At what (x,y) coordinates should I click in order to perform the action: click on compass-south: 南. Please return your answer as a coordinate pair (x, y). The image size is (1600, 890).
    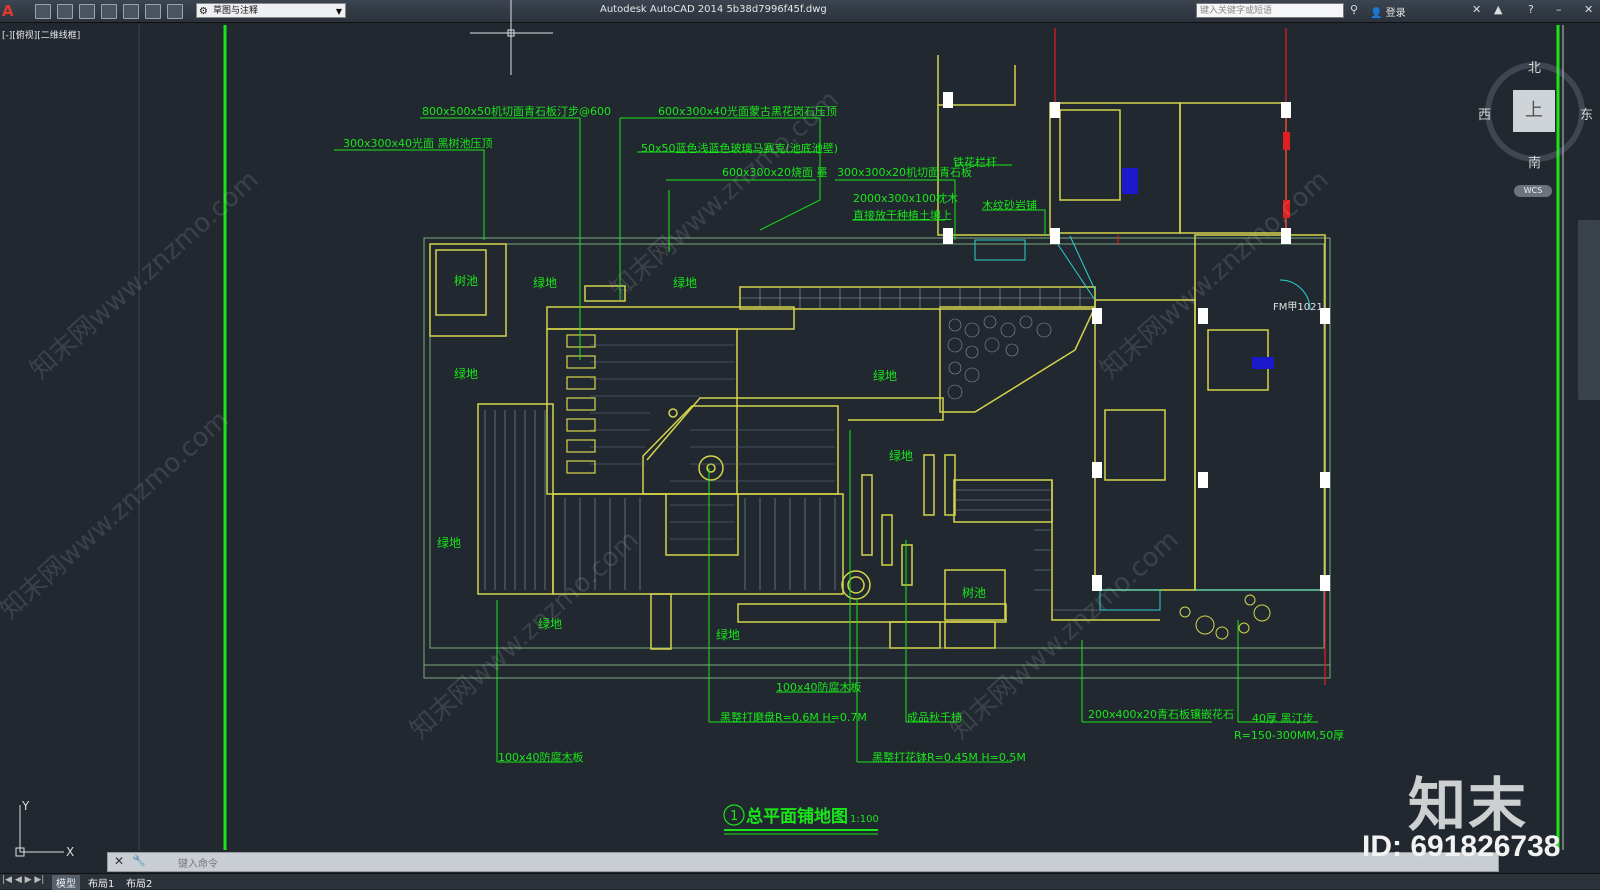
    Looking at the image, I should click on (1534, 161).